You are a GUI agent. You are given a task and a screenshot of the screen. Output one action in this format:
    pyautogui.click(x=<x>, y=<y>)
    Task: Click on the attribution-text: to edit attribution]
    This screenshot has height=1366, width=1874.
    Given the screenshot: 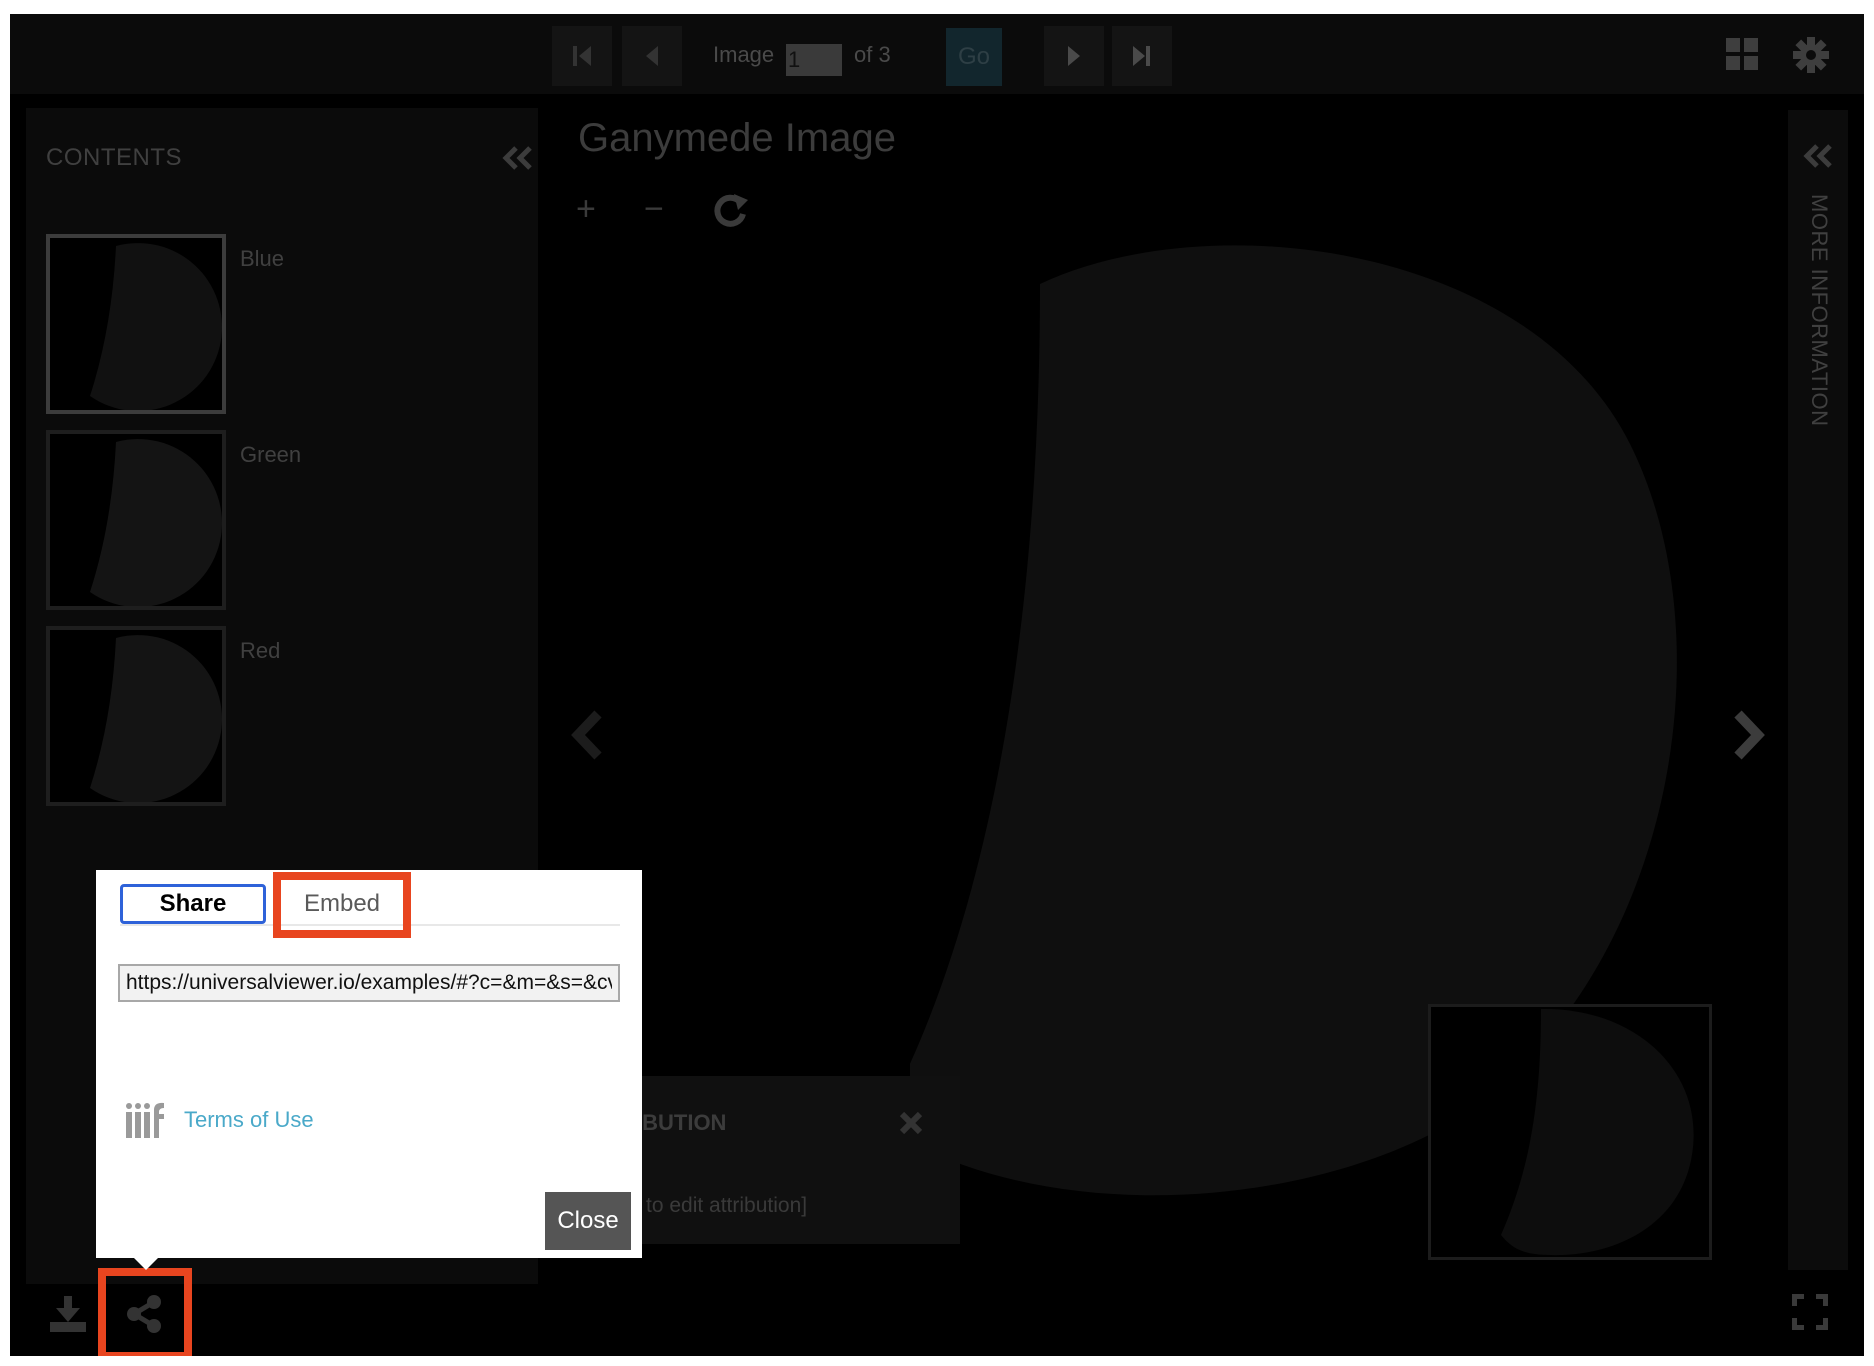 What is the action you would take?
    pyautogui.click(x=727, y=1205)
    